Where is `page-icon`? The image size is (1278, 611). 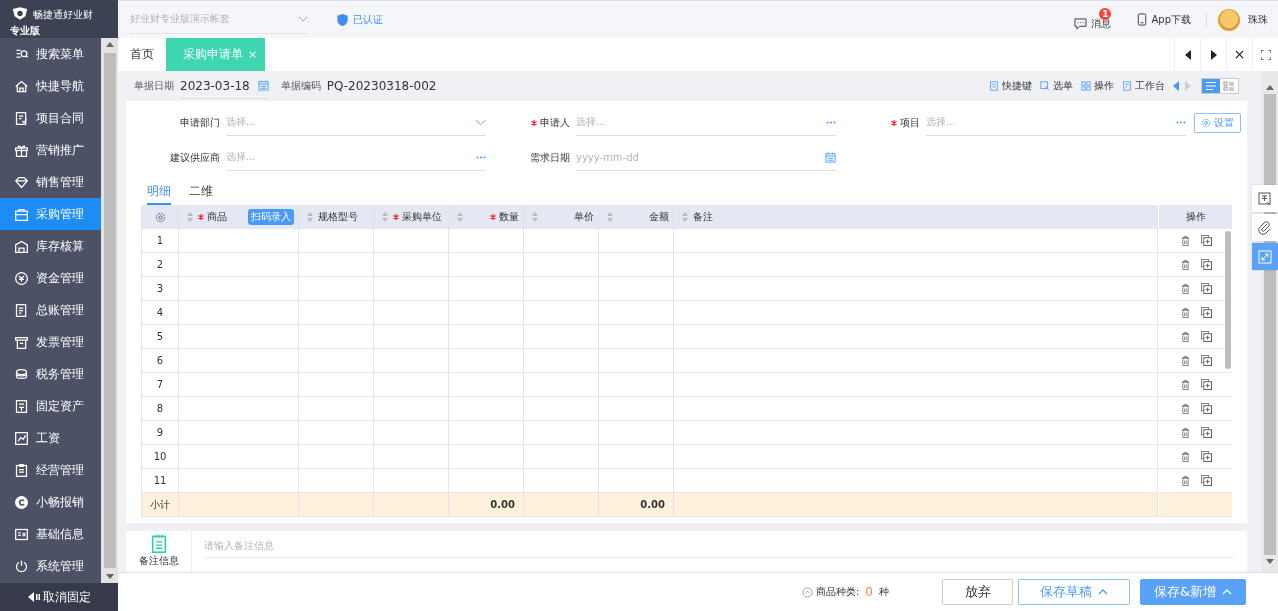
page-icon is located at coordinates (1127, 86).